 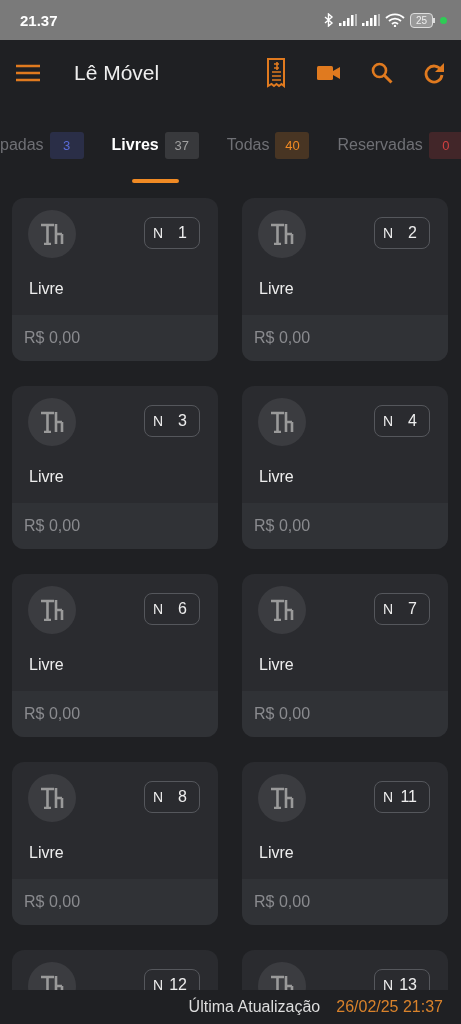 What do you see at coordinates (345, 467) in the screenshot?
I see `table-card: N 4 Livre R$ 0,00` at bounding box center [345, 467].